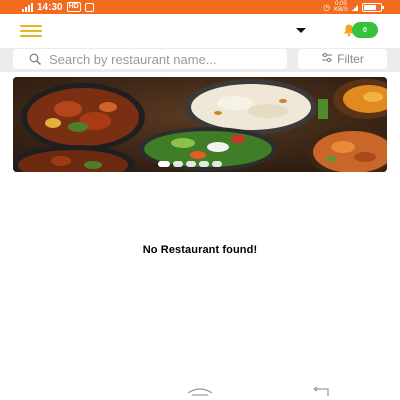 This screenshot has height=400, width=400. Describe the element at coordinates (200, 31) in the screenshot. I see `app-bar: 0` at that location.